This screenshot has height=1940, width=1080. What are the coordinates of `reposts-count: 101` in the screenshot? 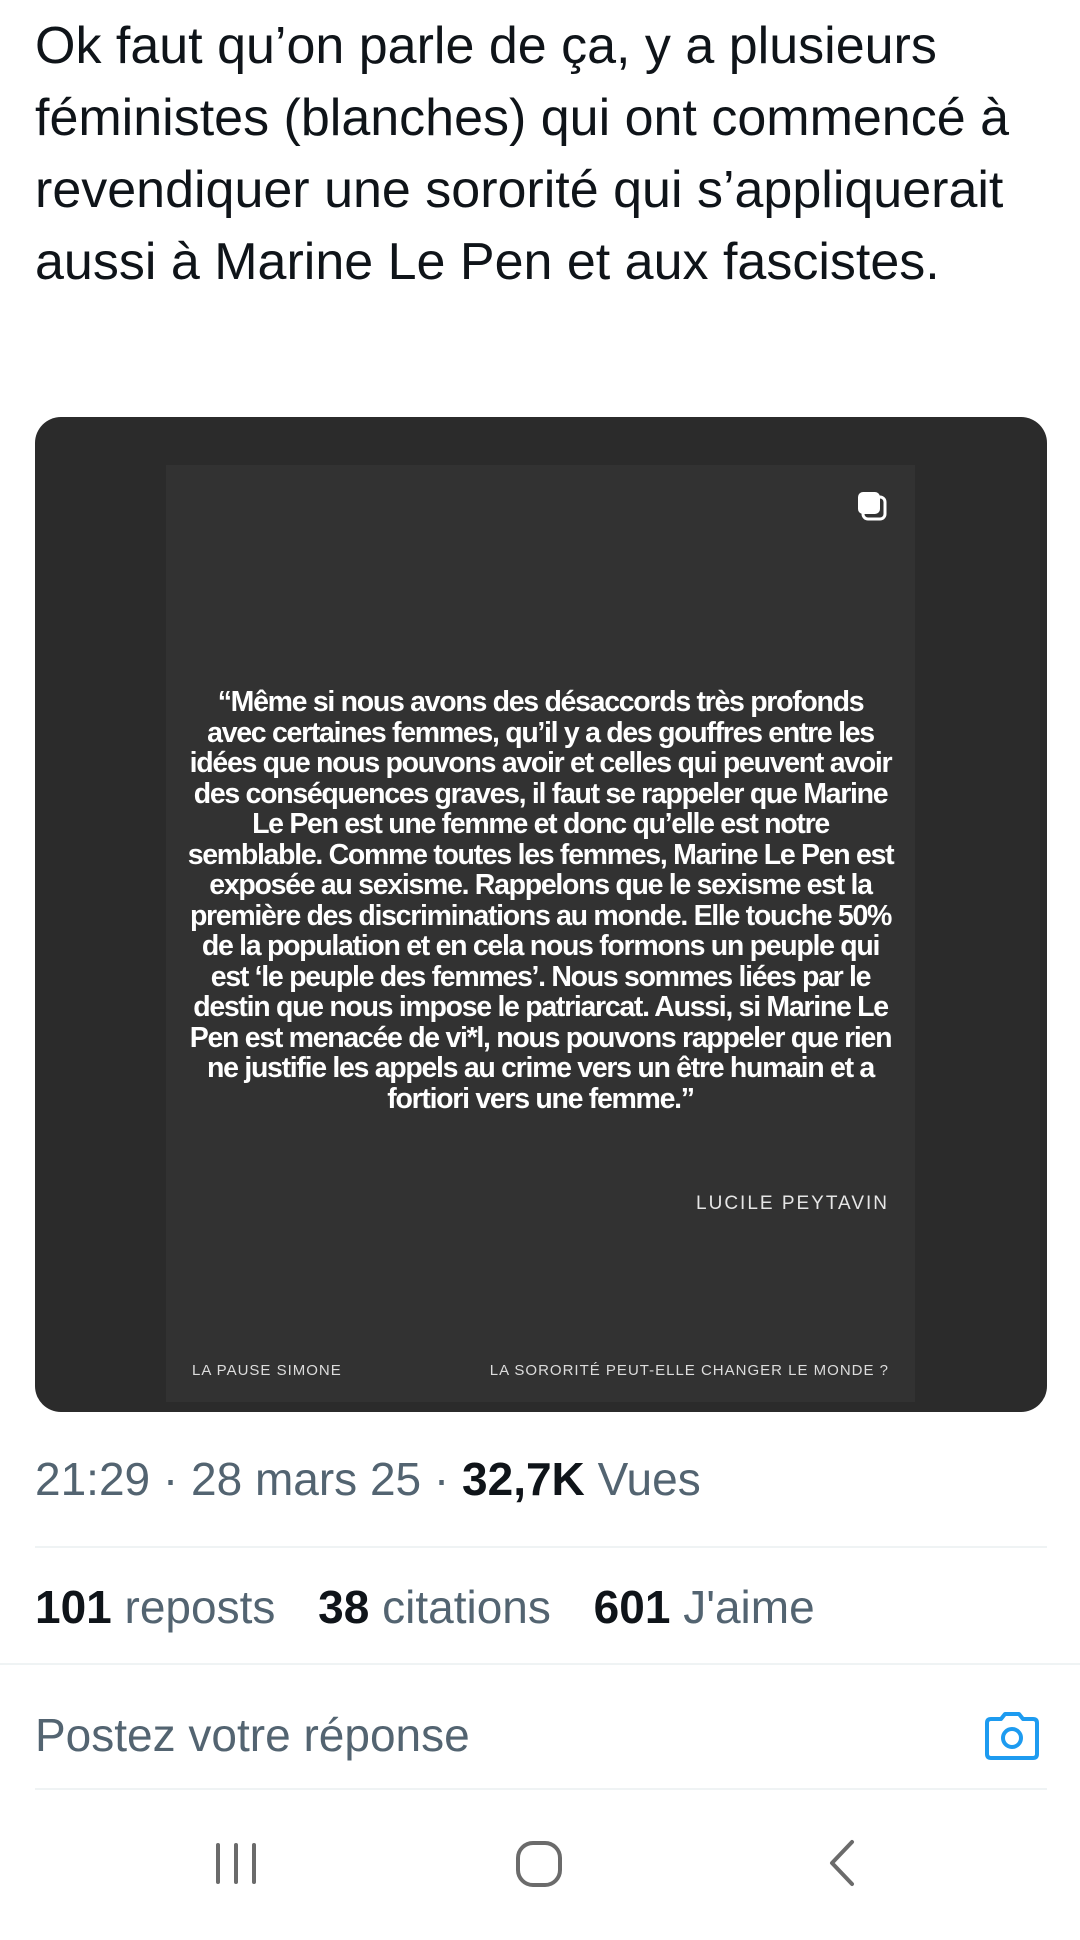 It's located at (73, 1607).